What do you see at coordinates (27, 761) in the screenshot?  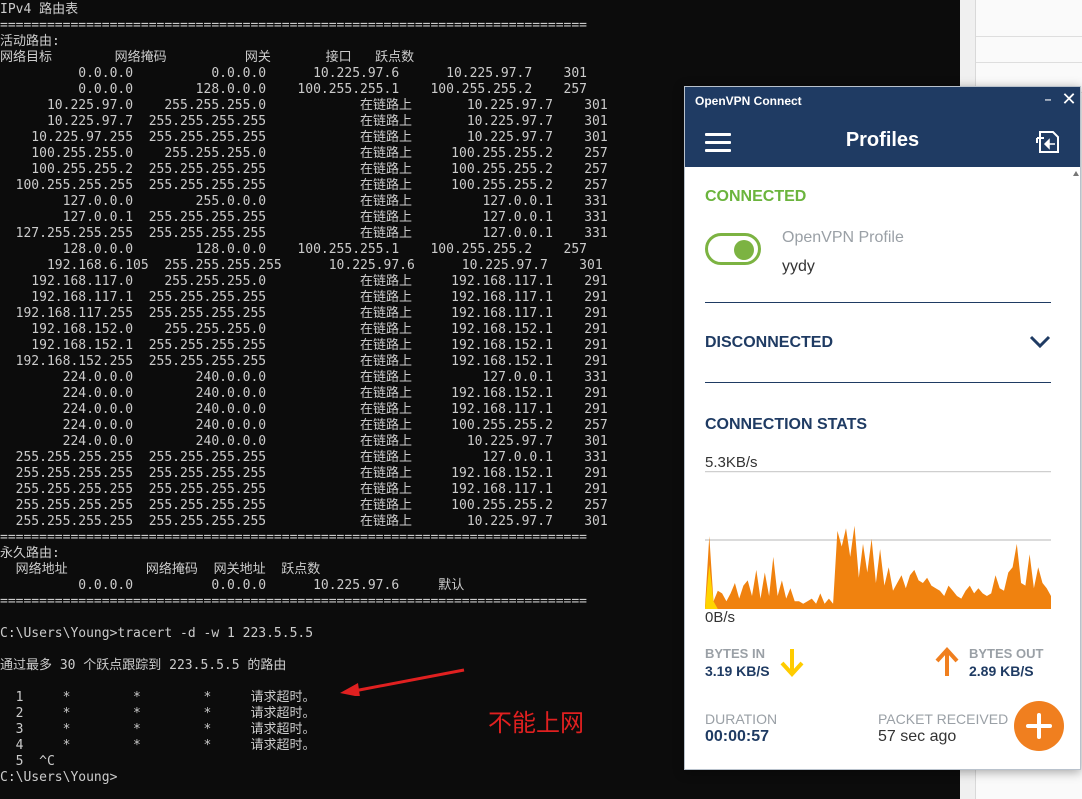 I see `console-line: 5 ^C` at bounding box center [27, 761].